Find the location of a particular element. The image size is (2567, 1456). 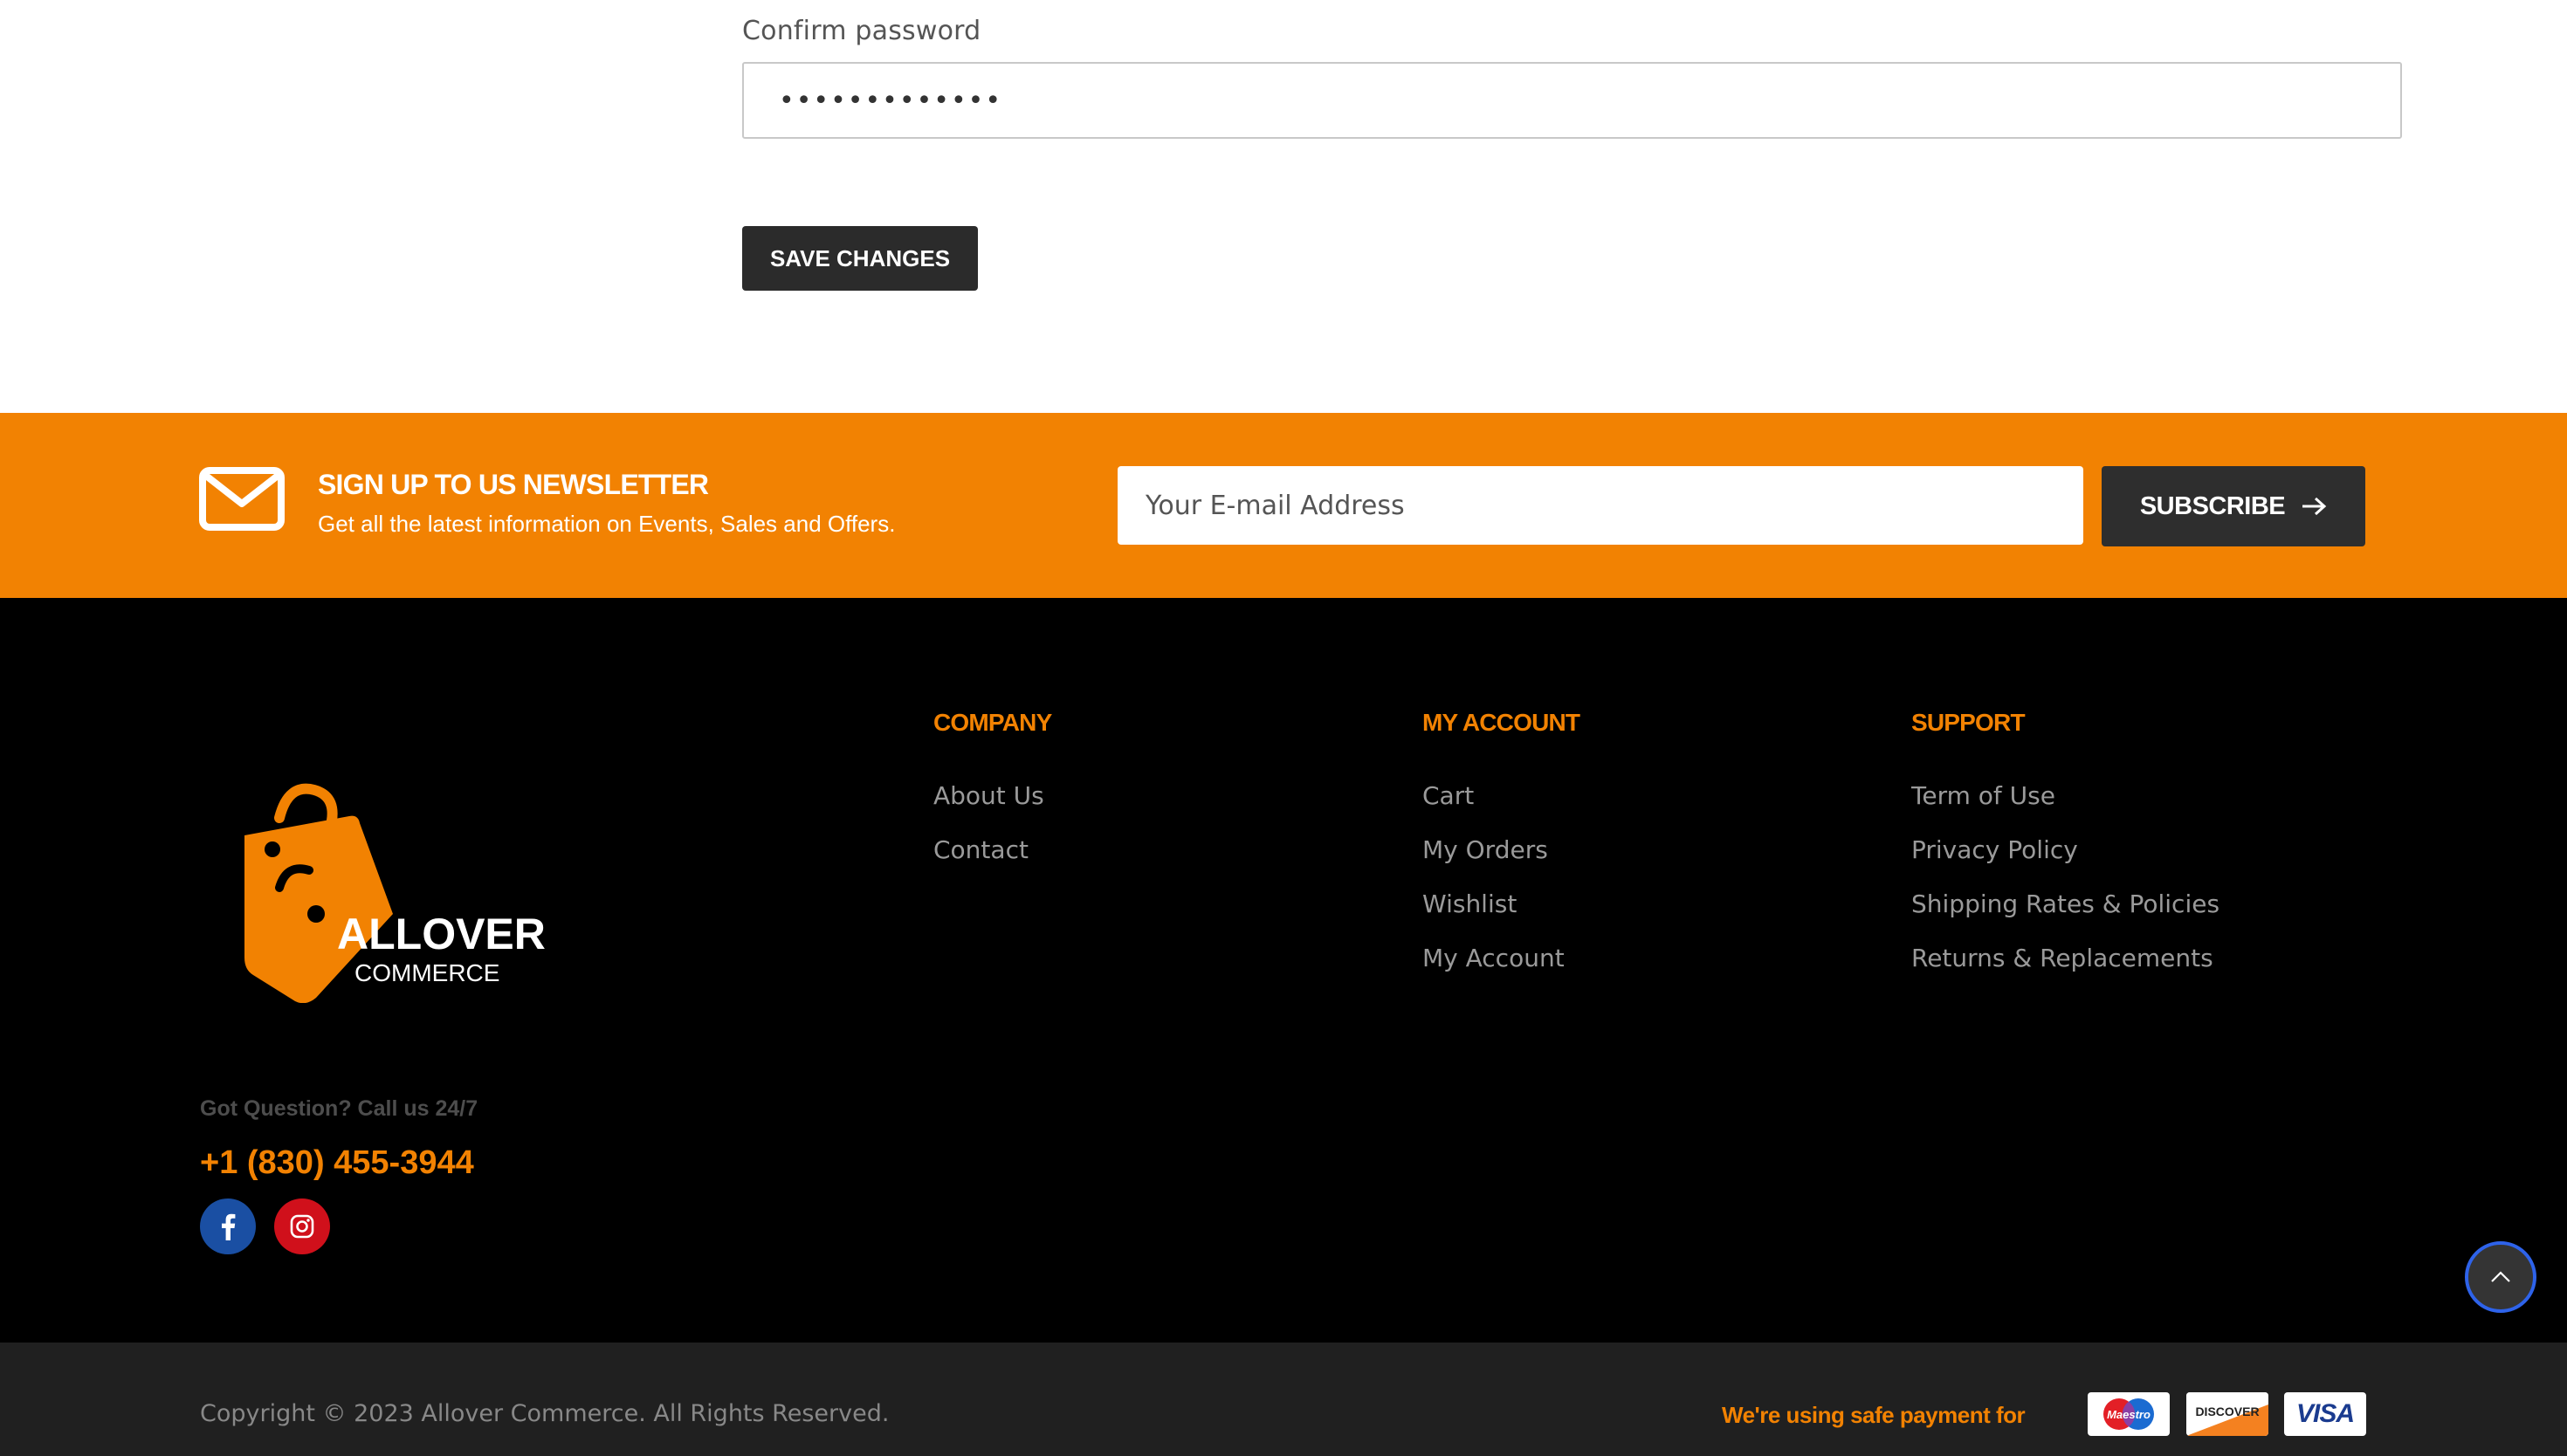

discover-card-icon: DISCOVER is located at coordinates (2227, 1414).